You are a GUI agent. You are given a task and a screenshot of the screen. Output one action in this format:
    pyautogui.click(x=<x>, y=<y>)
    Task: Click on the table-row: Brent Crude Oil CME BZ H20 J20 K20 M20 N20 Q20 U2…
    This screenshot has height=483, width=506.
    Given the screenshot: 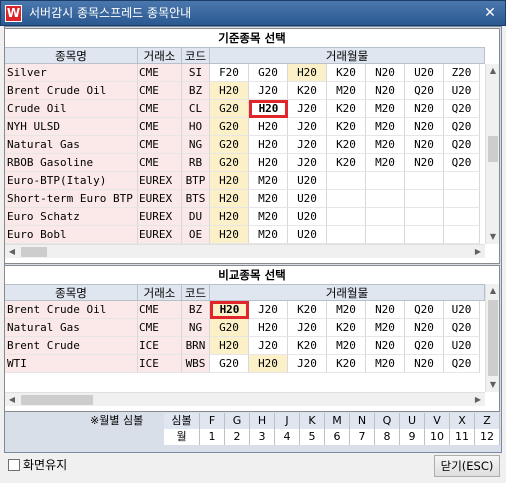 What is the action you would take?
    pyautogui.click(x=245, y=310)
    